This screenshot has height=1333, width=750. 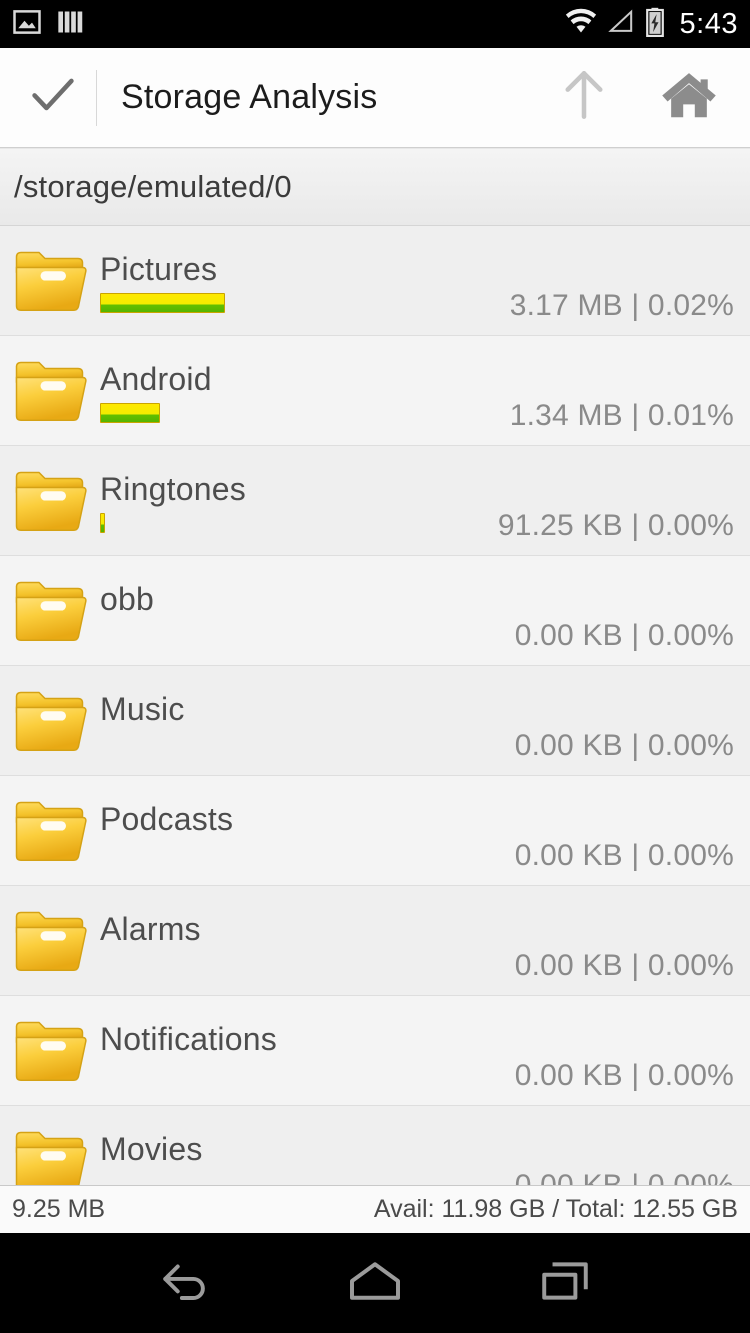 What do you see at coordinates (307, 1145) in the screenshot?
I see `folder-info: Movies` at bounding box center [307, 1145].